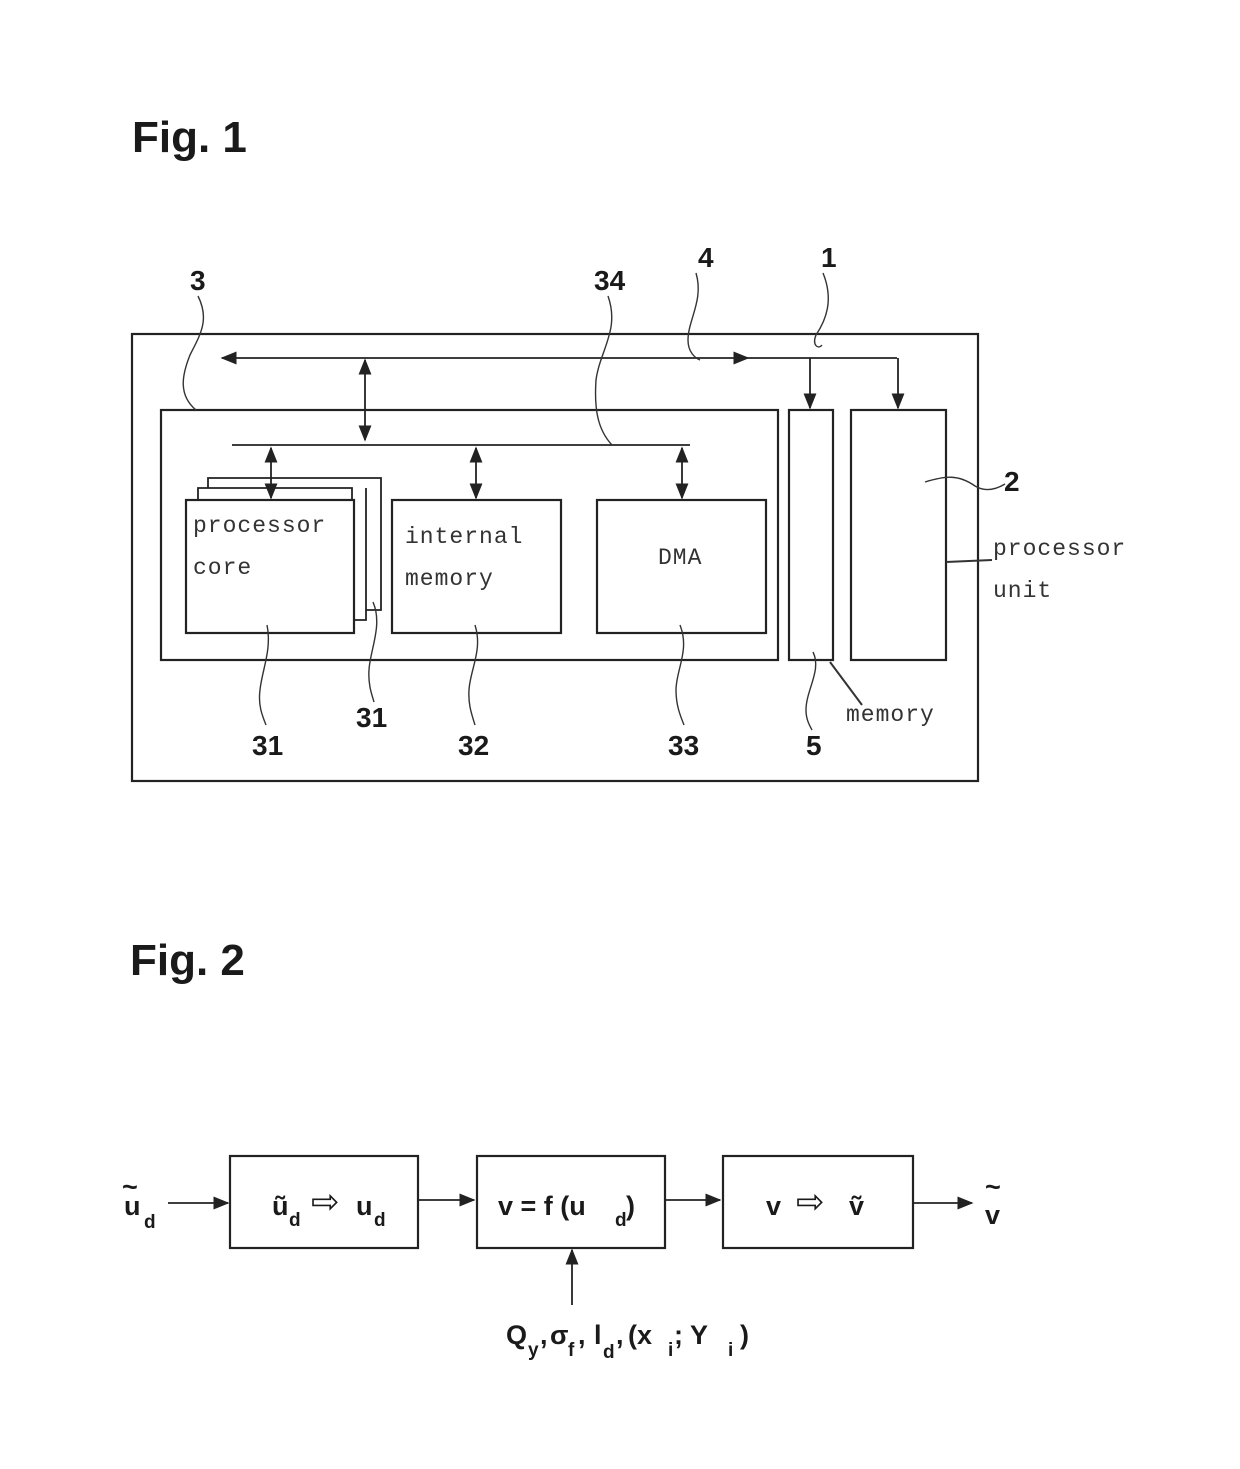 This screenshot has height=1469, width=1240. I want to click on param-pair-open: (x, so click(640, 1335).